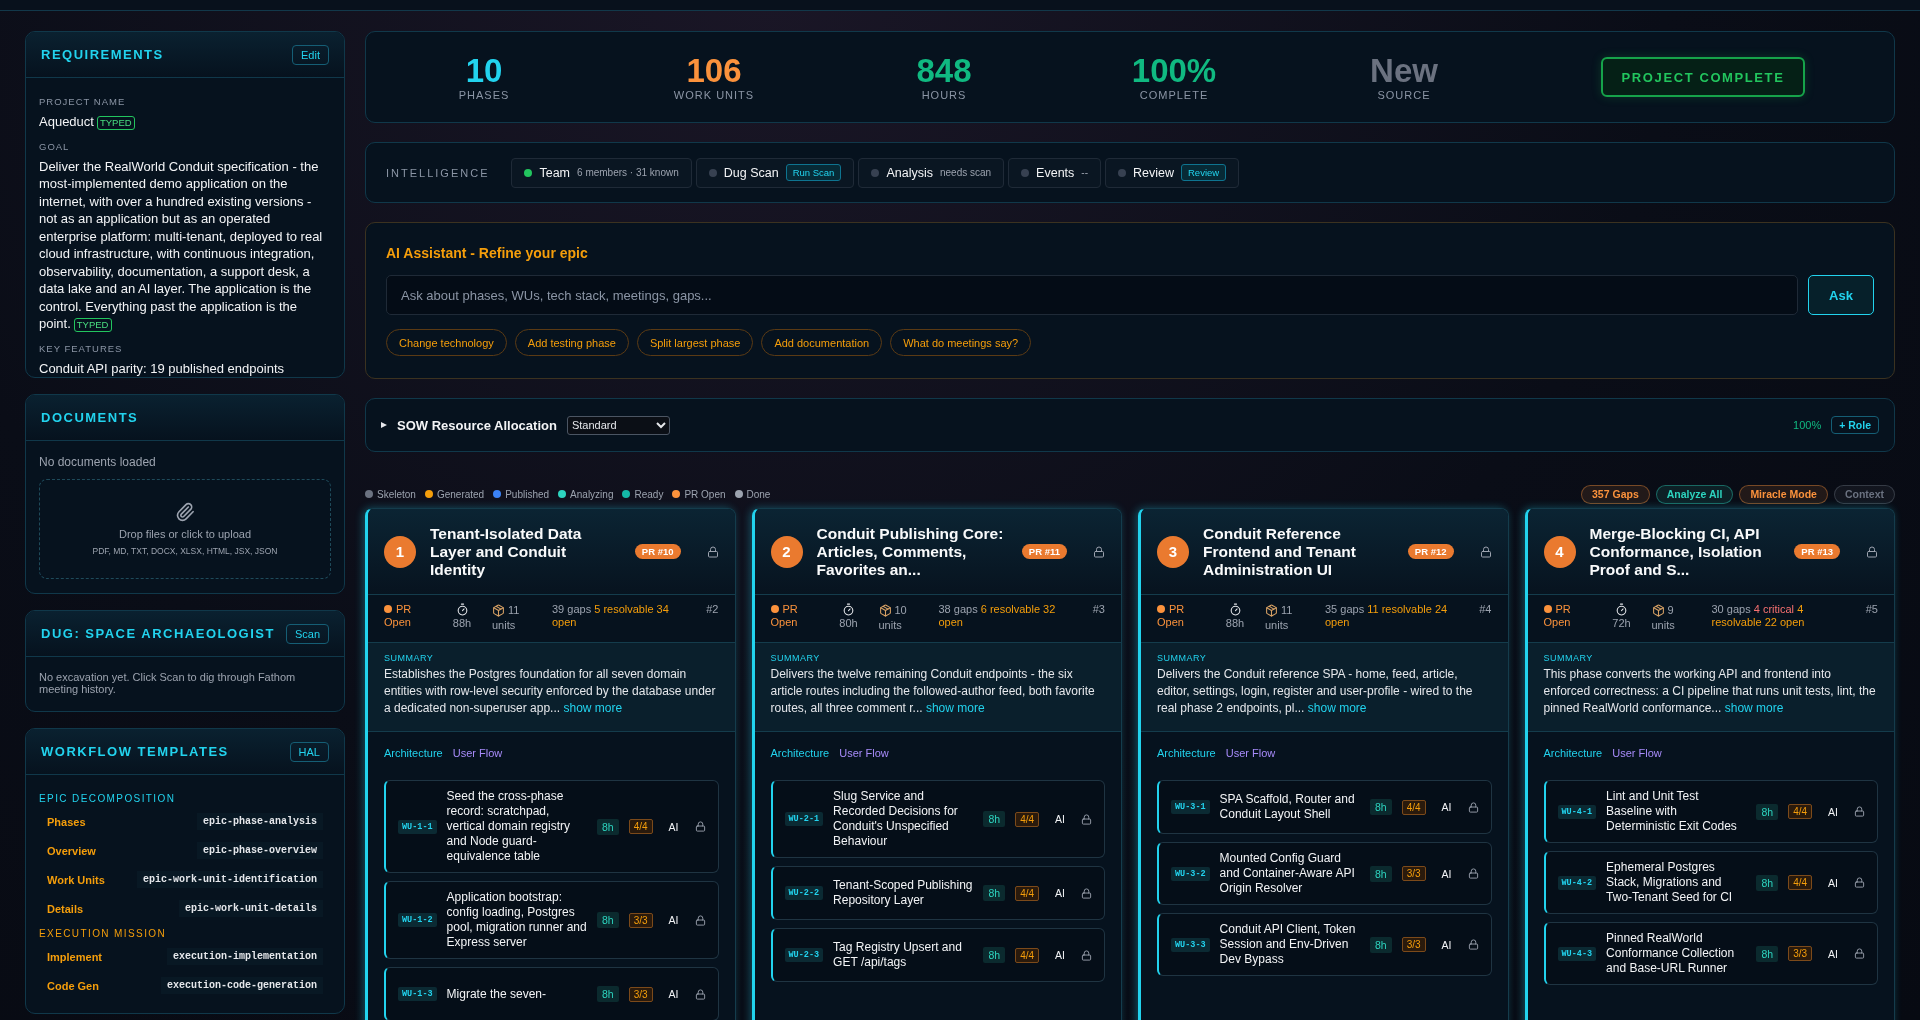 The height and width of the screenshot is (1020, 1920). What do you see at coordinates (965, 172) in the screenshot?
I see `chip-detail: needs scan` at bounding box center [965, 172].